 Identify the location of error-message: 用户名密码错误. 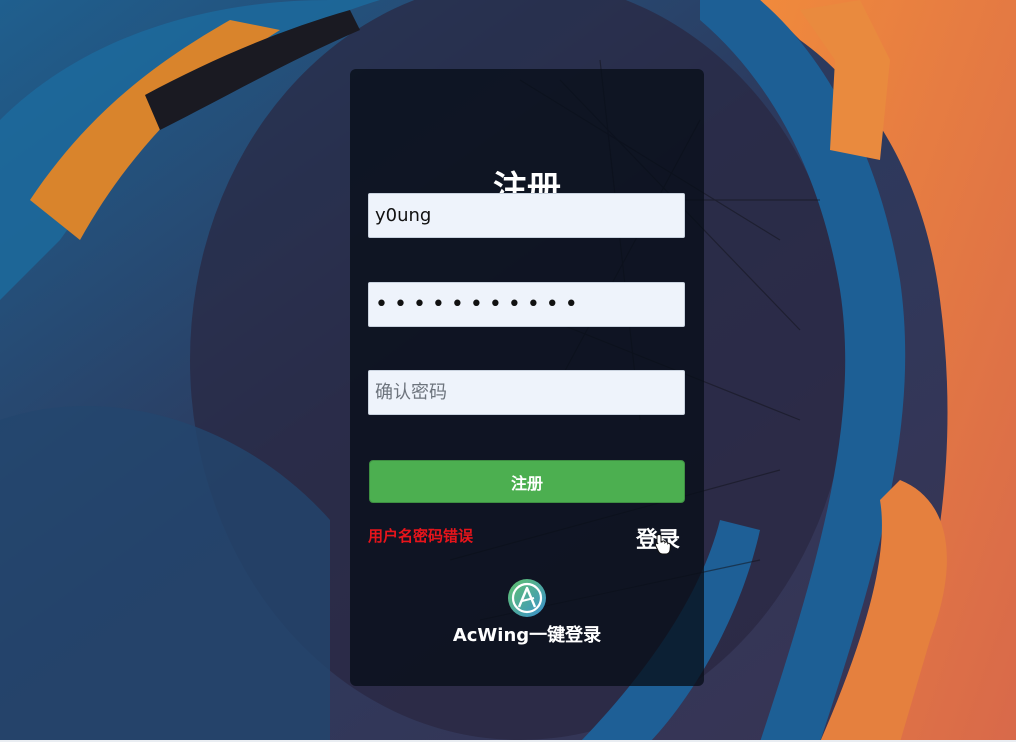
(421, 536).